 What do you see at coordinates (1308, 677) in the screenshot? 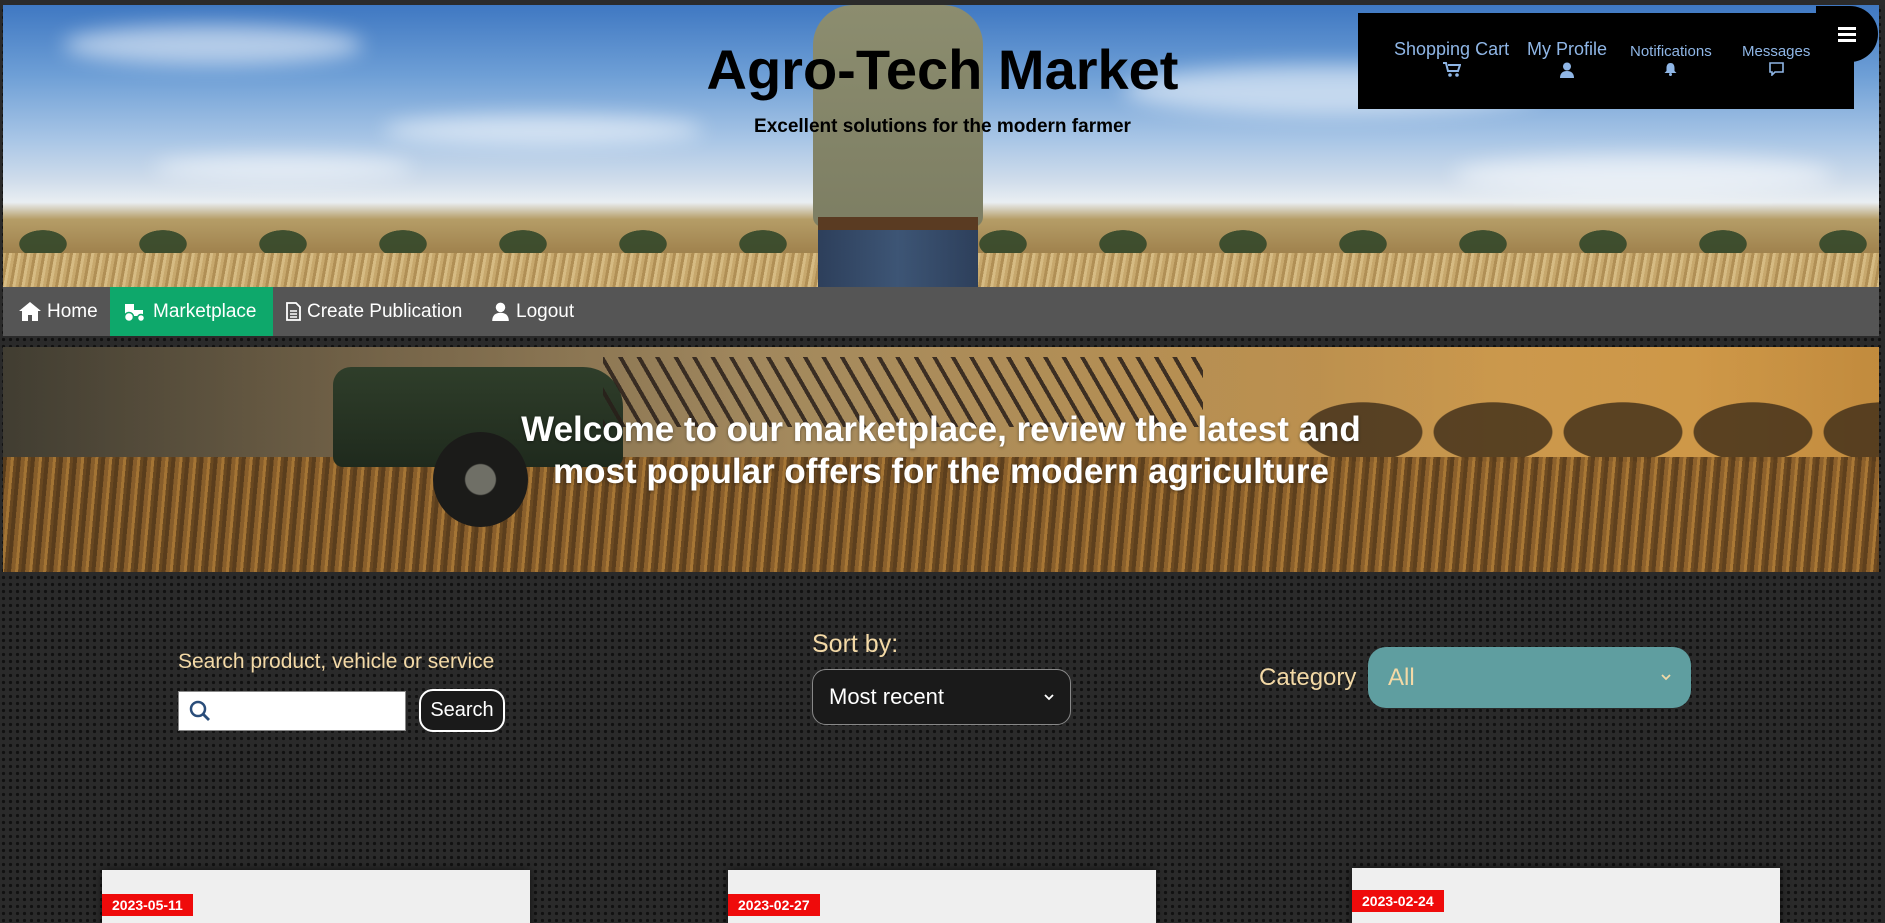
I see `category-label: Category` at bounding box center [1308, 677].